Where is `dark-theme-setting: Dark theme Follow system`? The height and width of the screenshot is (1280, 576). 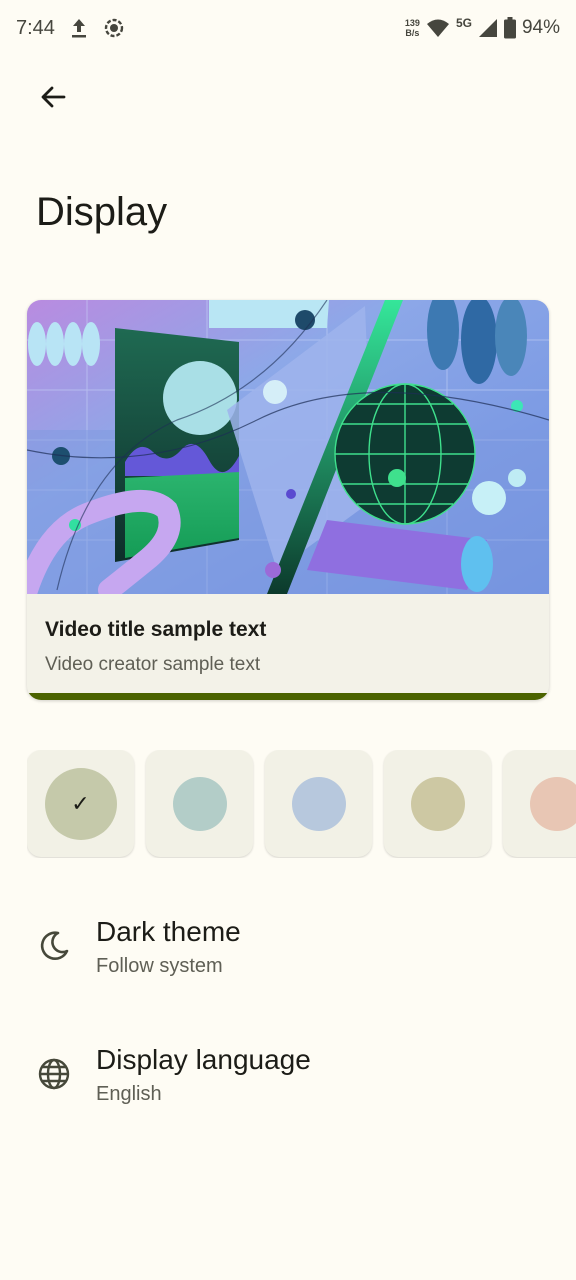 dark-theme-setting: Dark theme Follow system is located at coordinates (288, 948).